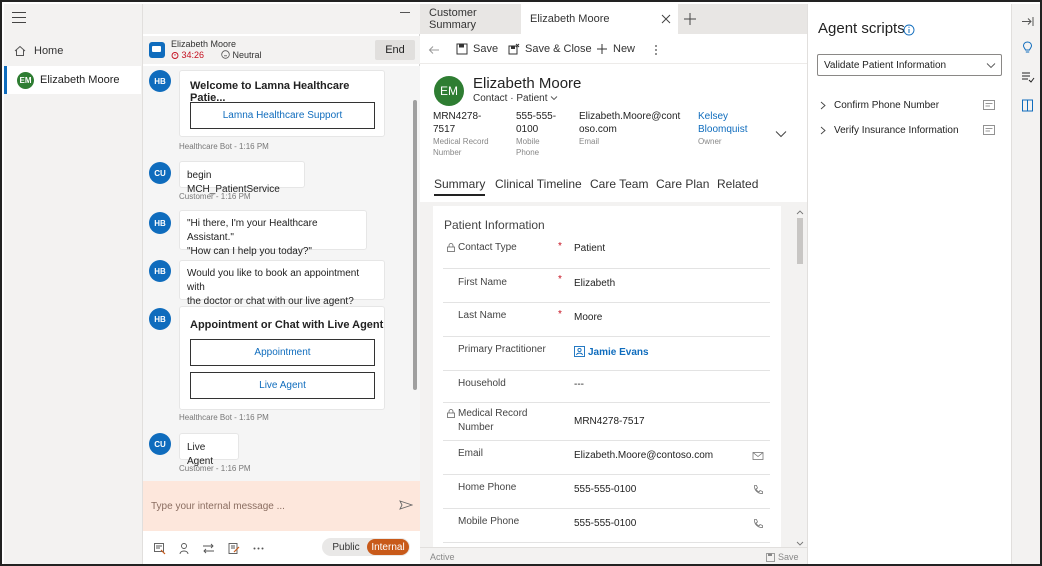 This screenshot has width=1042, height=566. What do you see at coordinates (619, 184) in the screenshot?
I see `tab-care-team: Care Team` at bounding box center [619, 184].